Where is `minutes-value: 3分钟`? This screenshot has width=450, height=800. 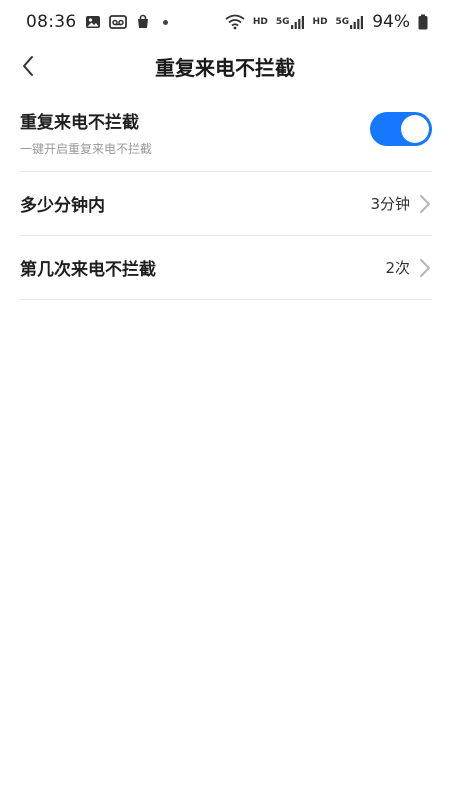
minutes-value: 3分钟 is located at coordinates (390, 204).